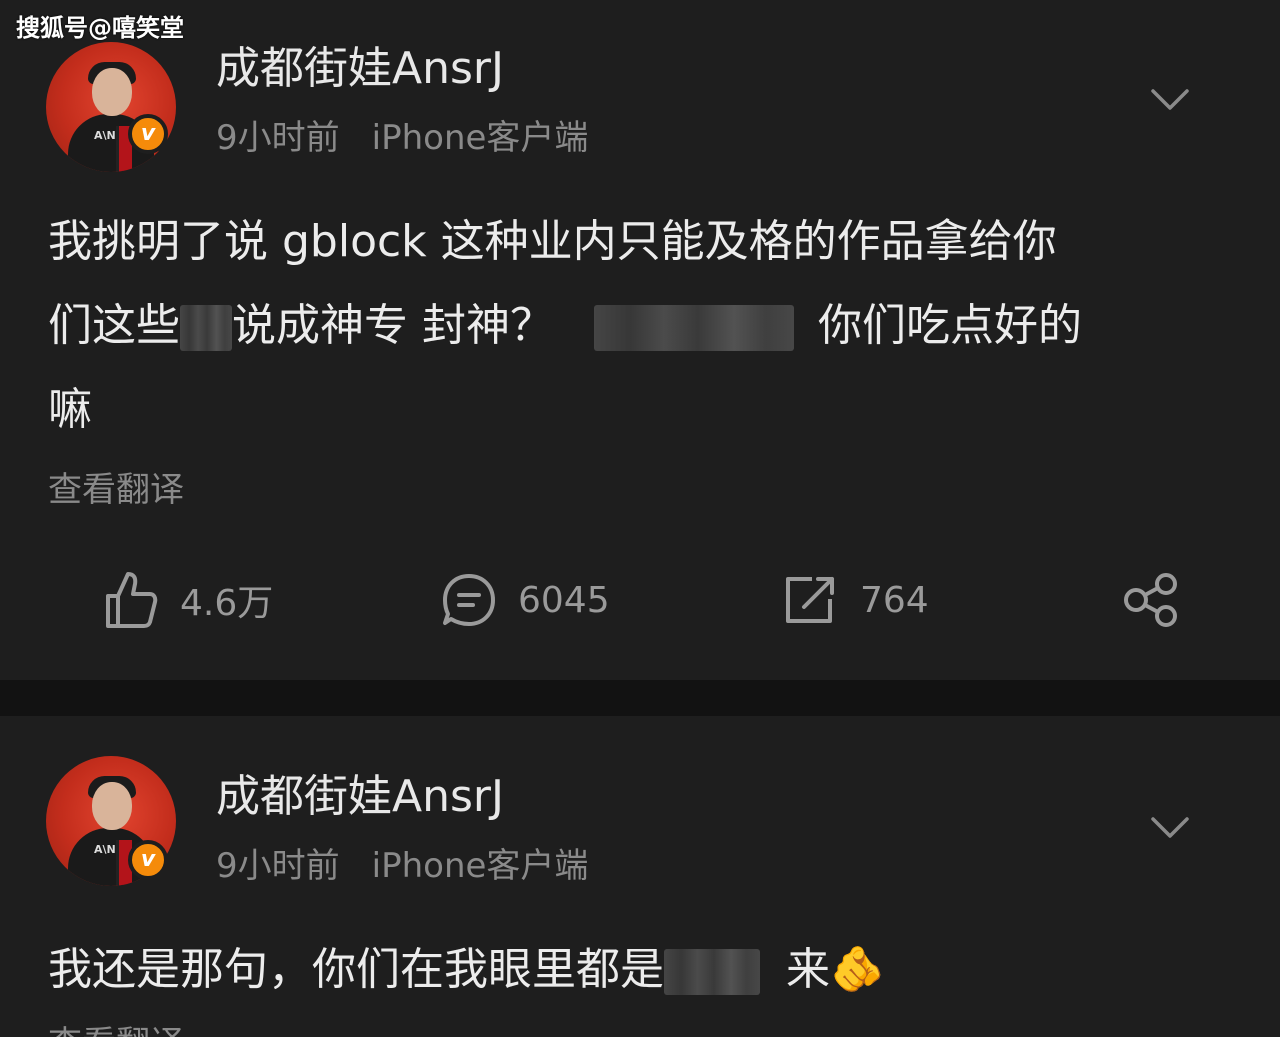 Image resolution: width=1280 pixels, height=1037 pixels. Describe the element at coordinates (640, 698) in the screenshot. I see `post-separator` at that location.